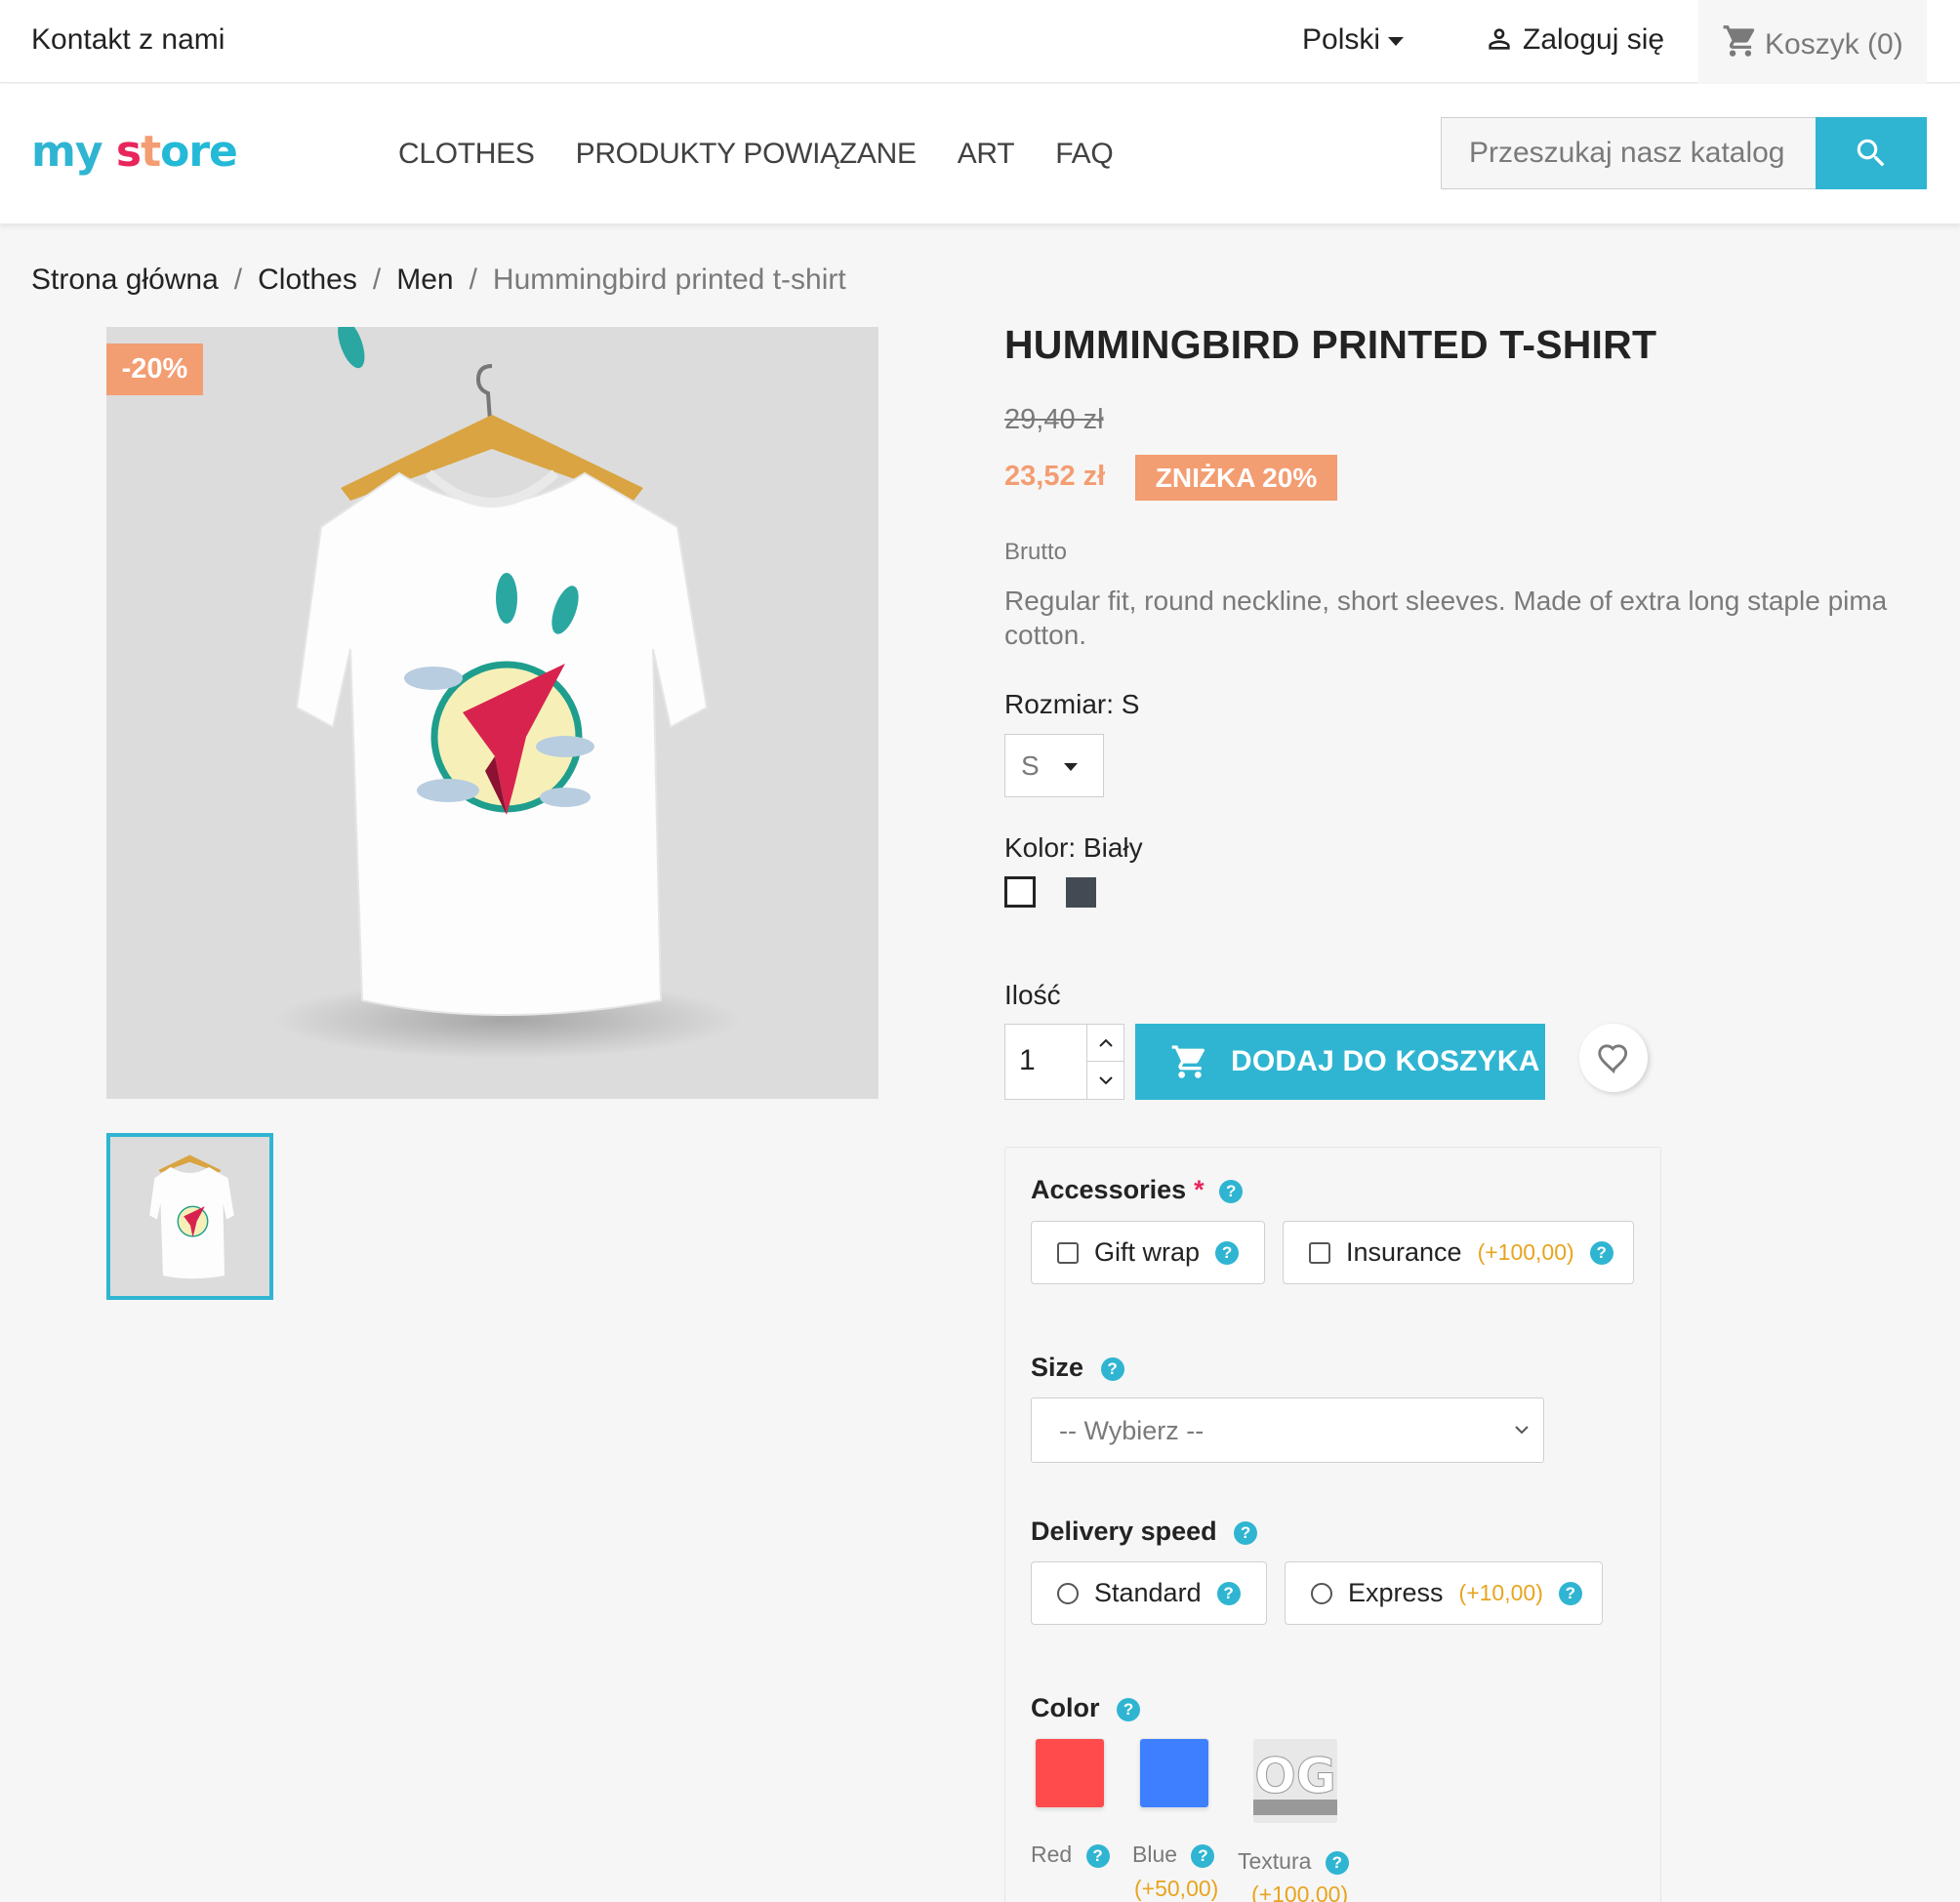  What do you see at coordinates (1027, 1060) in the screenshot?
I see `quantity-input: 1` at bounding box center [1027, 1060].